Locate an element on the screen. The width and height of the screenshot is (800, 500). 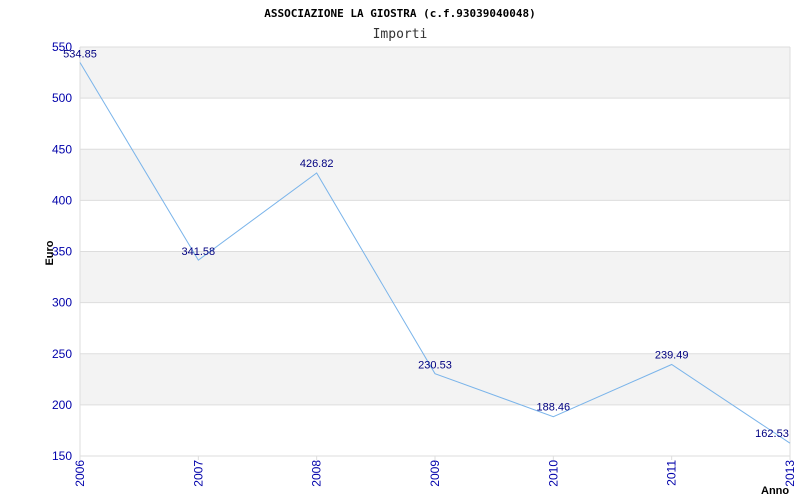
y-tick-label: 200 is located at coordinates (62, 405).